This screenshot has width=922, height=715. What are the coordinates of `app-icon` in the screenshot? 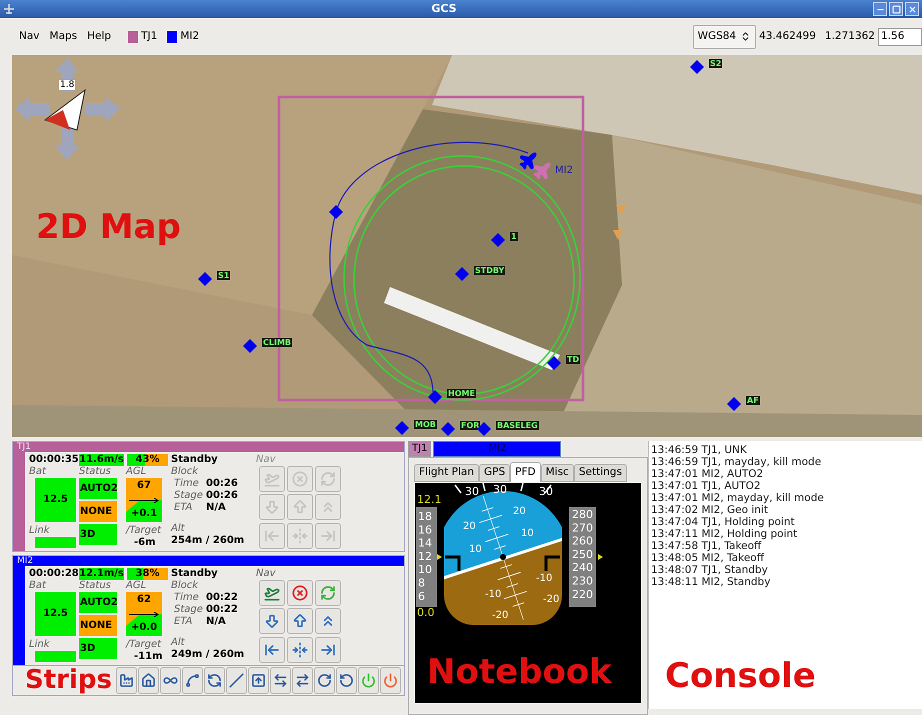 It's located at (9, 9).